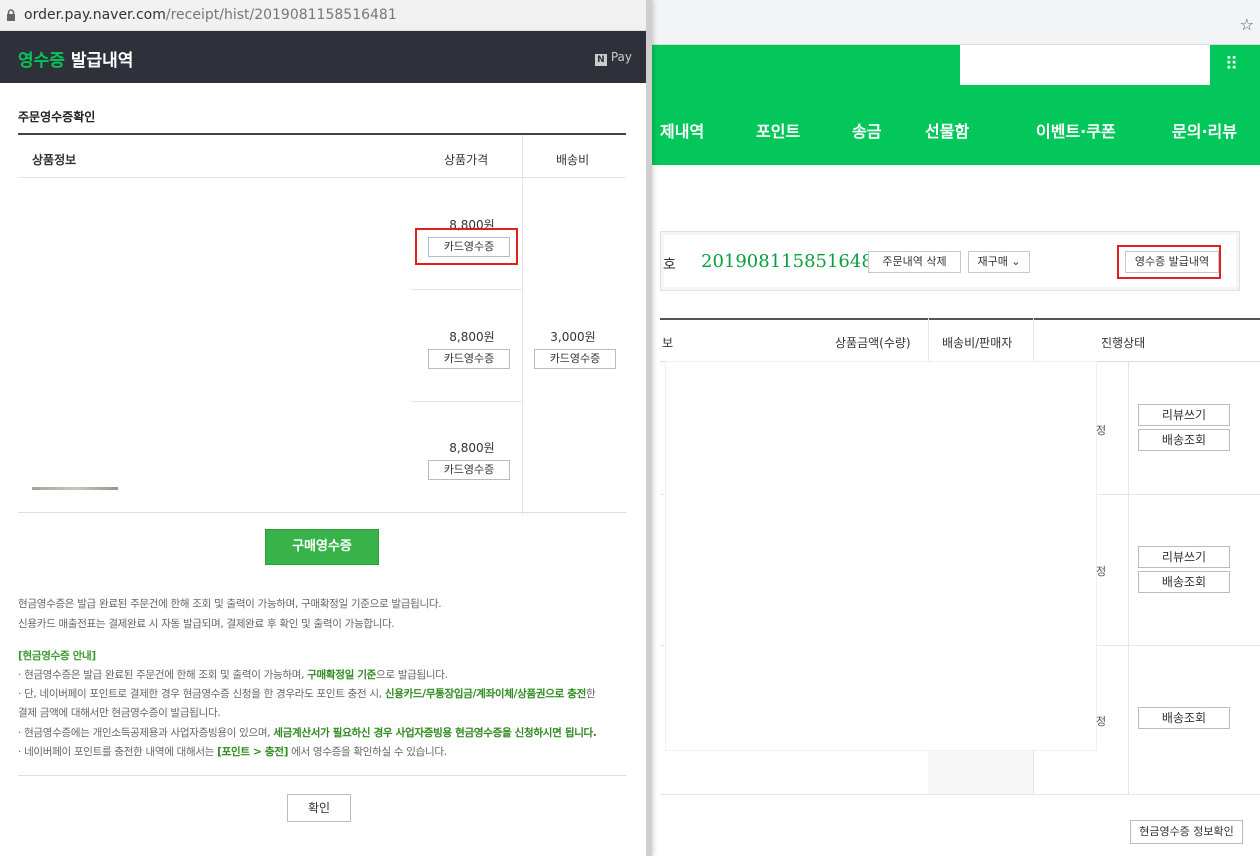  Describe the element at coordinates (1076, 130) in the screenshot. I see `nav-item-events-coupons: 이벤트·쿠폰` at that location.